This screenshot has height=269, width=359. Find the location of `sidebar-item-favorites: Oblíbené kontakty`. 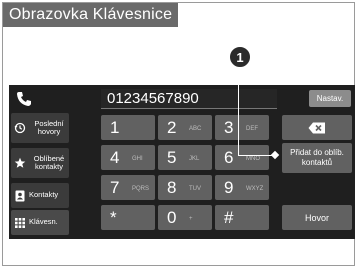

sidebar-item-favorites: Oblíbené kontakty is located at coordinates (40, 163).